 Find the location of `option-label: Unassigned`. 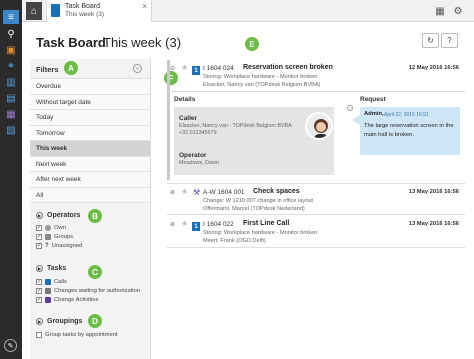

option-label: Unassigned is located at coordinates (67, 246).